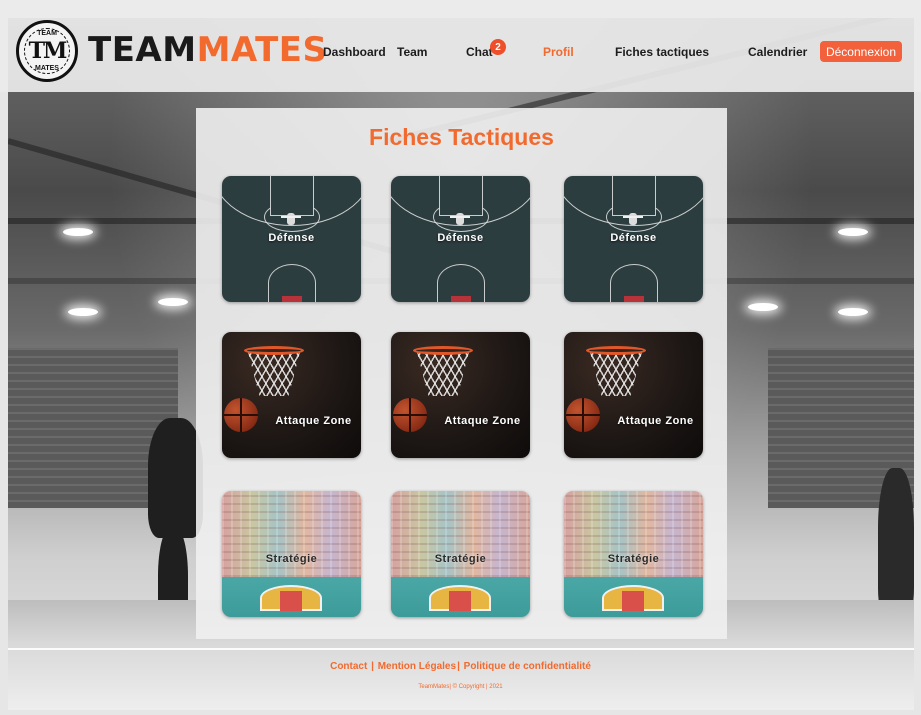 Image resolution: width=921 pixels, height=715 pixels. What do you see at coordinates (498, 47) in the screenshot?
I see `chat-notification-badge: 2` at bounding box center [498, 47].